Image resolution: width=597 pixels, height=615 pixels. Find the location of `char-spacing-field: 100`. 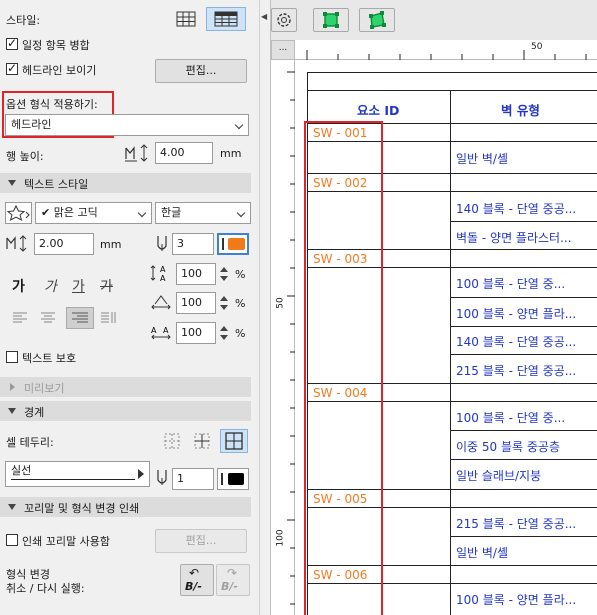

char-spacing-field: 100 is located at coordinates (196, 333).